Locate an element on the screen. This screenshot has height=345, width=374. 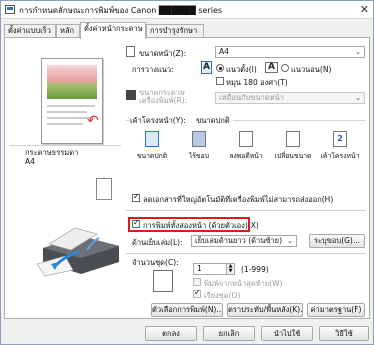
tab-page-setup: ตั้งค่าหน้ากระดาษ is located at coordinates (113, 30).